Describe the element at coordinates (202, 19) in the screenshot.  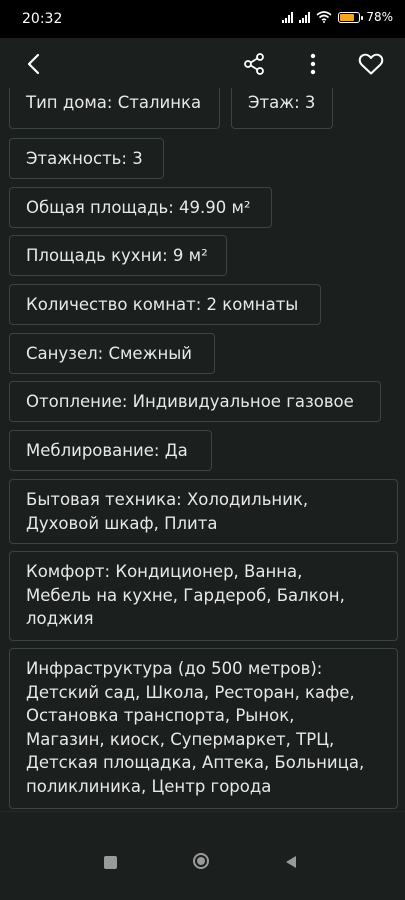
I see `status-bar: 20:32 78%` at that location.